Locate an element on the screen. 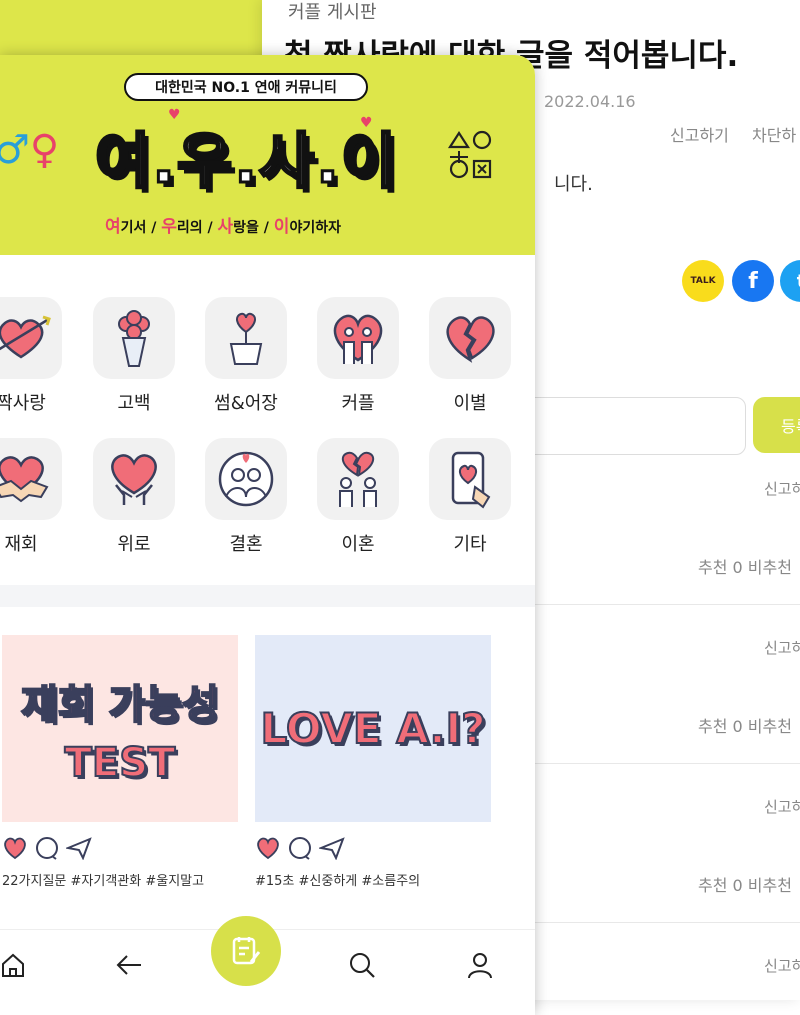 This screenshot has height=1015, width=800. facebook-icon: f is located at coordinates (753, 281).